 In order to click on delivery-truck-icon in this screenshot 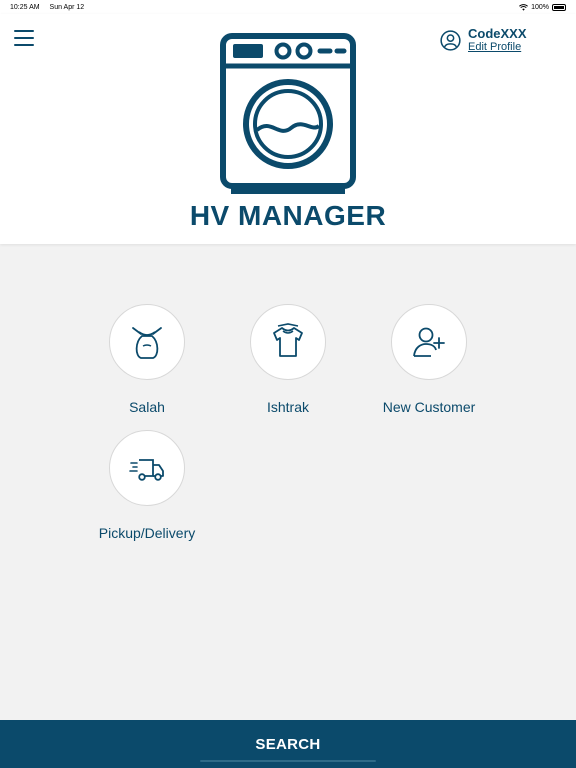, I will do `click(146, 470)`.